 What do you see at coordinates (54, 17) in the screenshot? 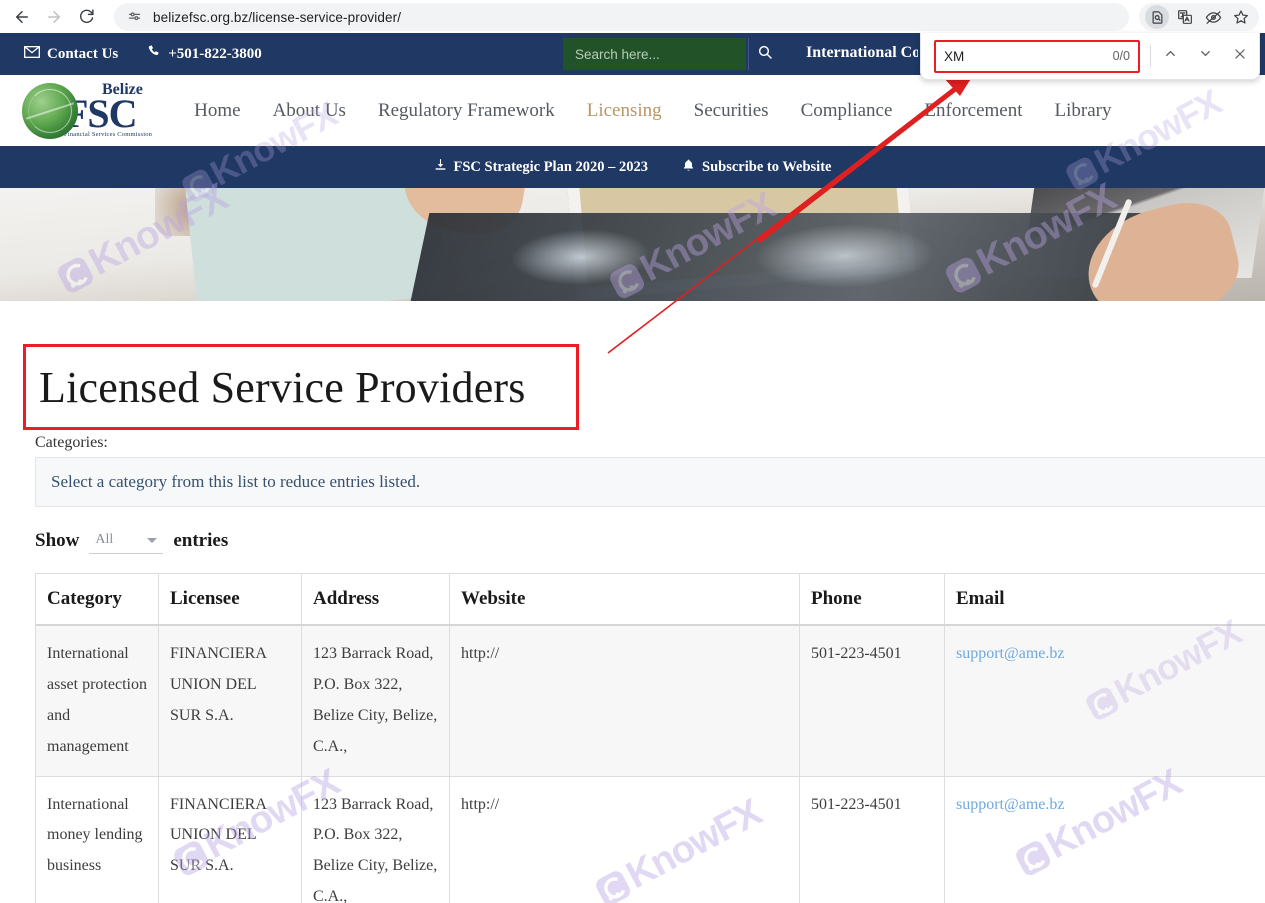
I see `forward-arrow-icon` at bounding box center [54, 17].